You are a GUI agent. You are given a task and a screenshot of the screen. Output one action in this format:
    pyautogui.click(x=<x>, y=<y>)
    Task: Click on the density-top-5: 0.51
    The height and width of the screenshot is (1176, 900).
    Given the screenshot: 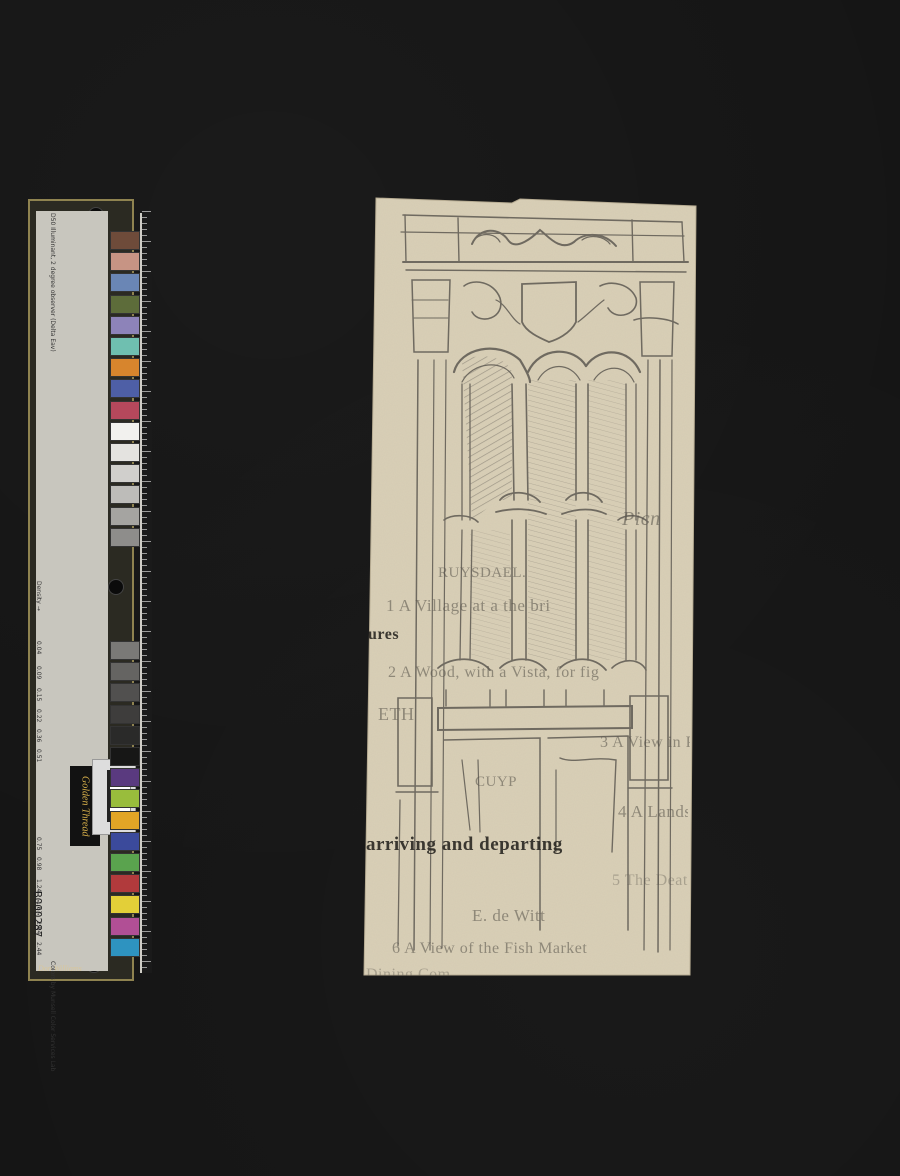 What is the action you would take?
    pyautogui.click(x=38, y=756)
    